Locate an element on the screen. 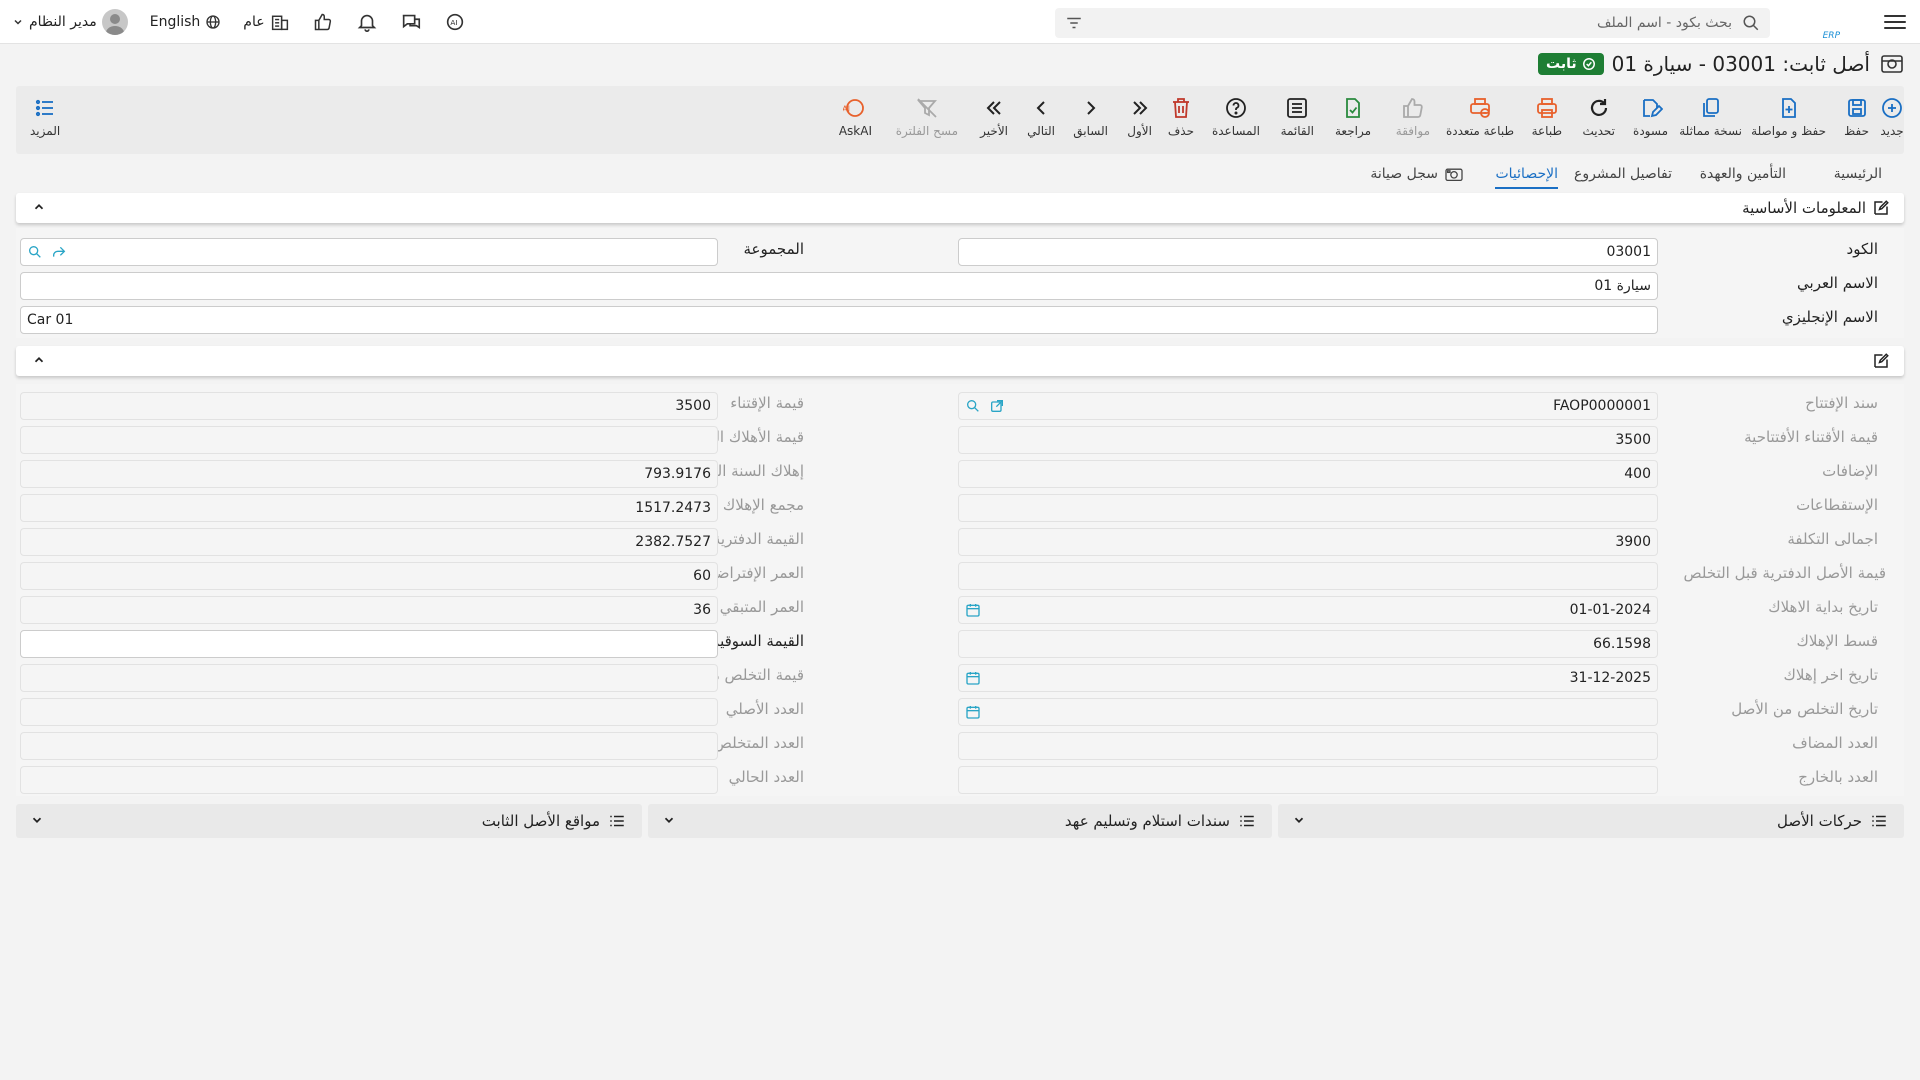  depreciation-installment-input: 66.1598 is located at coordinates (1308, 644).